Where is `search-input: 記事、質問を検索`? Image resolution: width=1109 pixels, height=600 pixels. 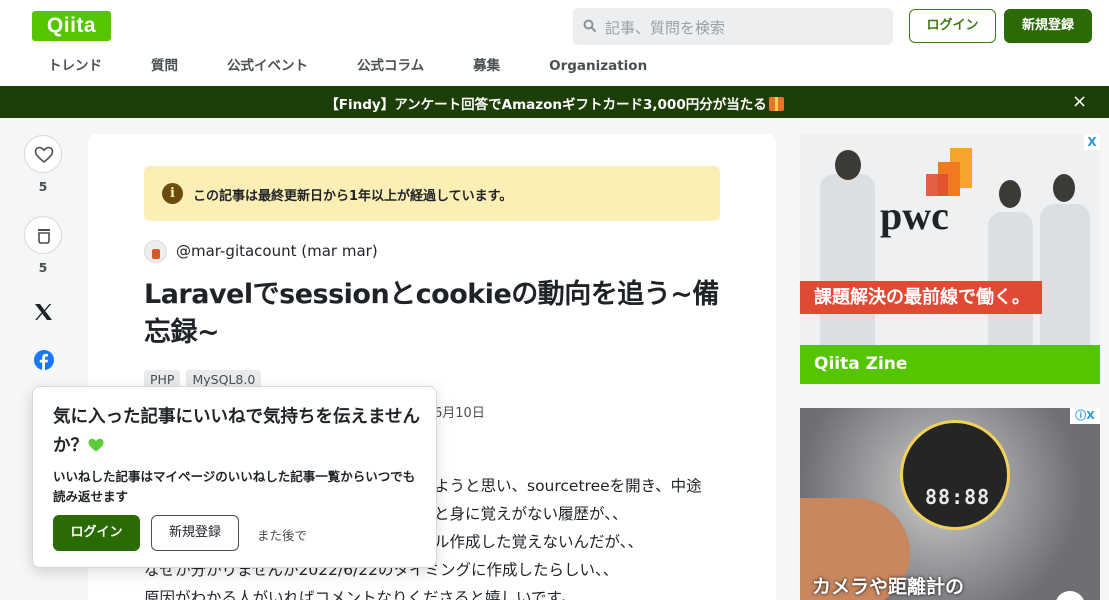 search-input: 記事、質問を検索 is located at coordinates (733, 26).